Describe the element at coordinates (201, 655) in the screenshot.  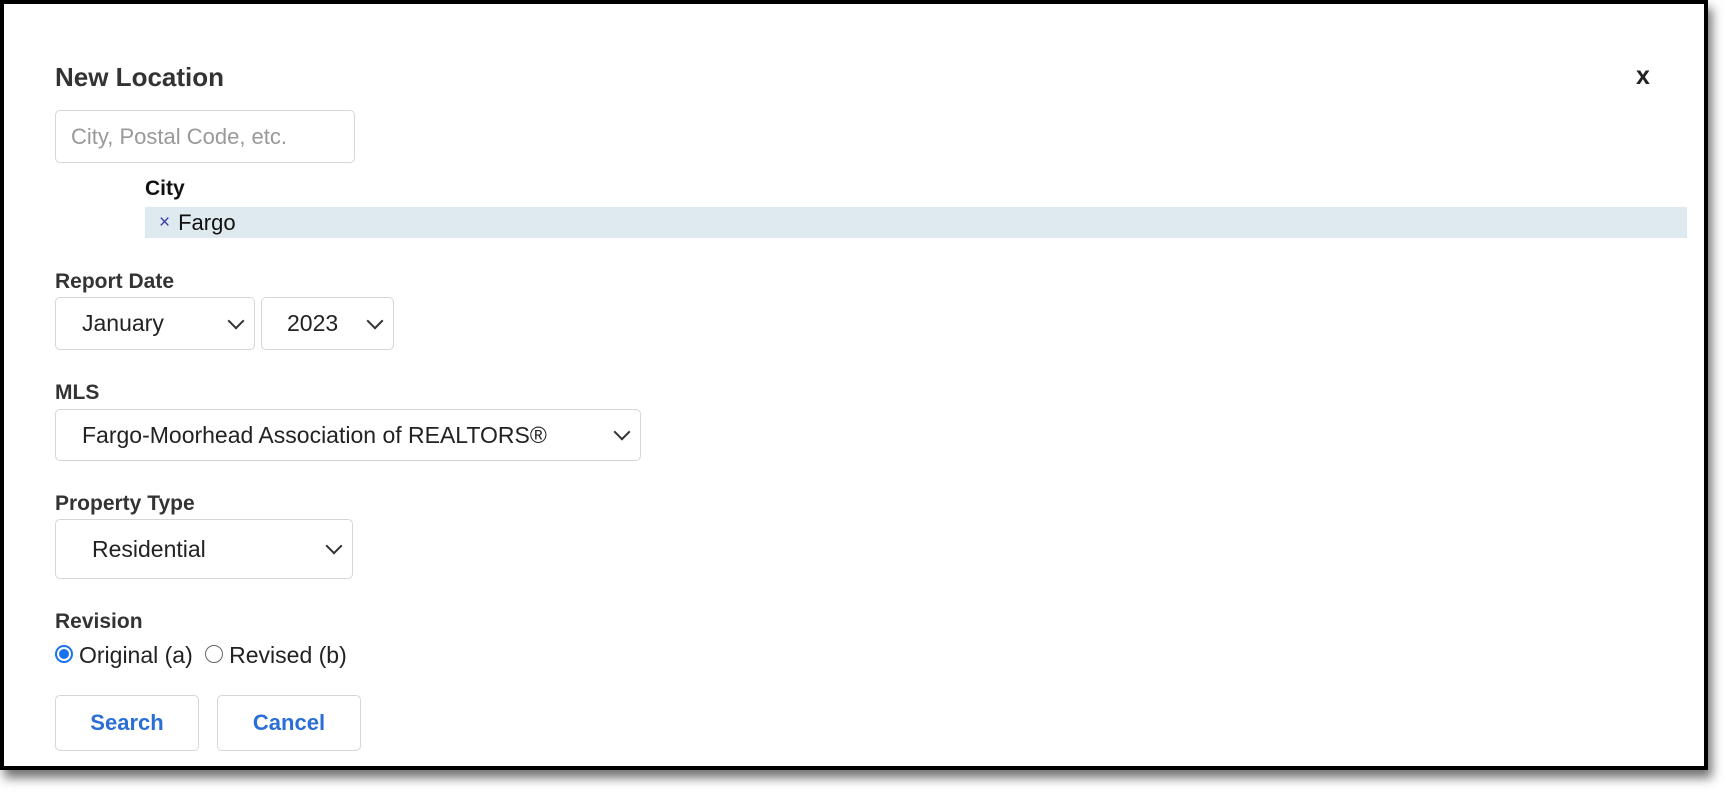
I see `revision-options: Original (a) Revised (b)` at that location.